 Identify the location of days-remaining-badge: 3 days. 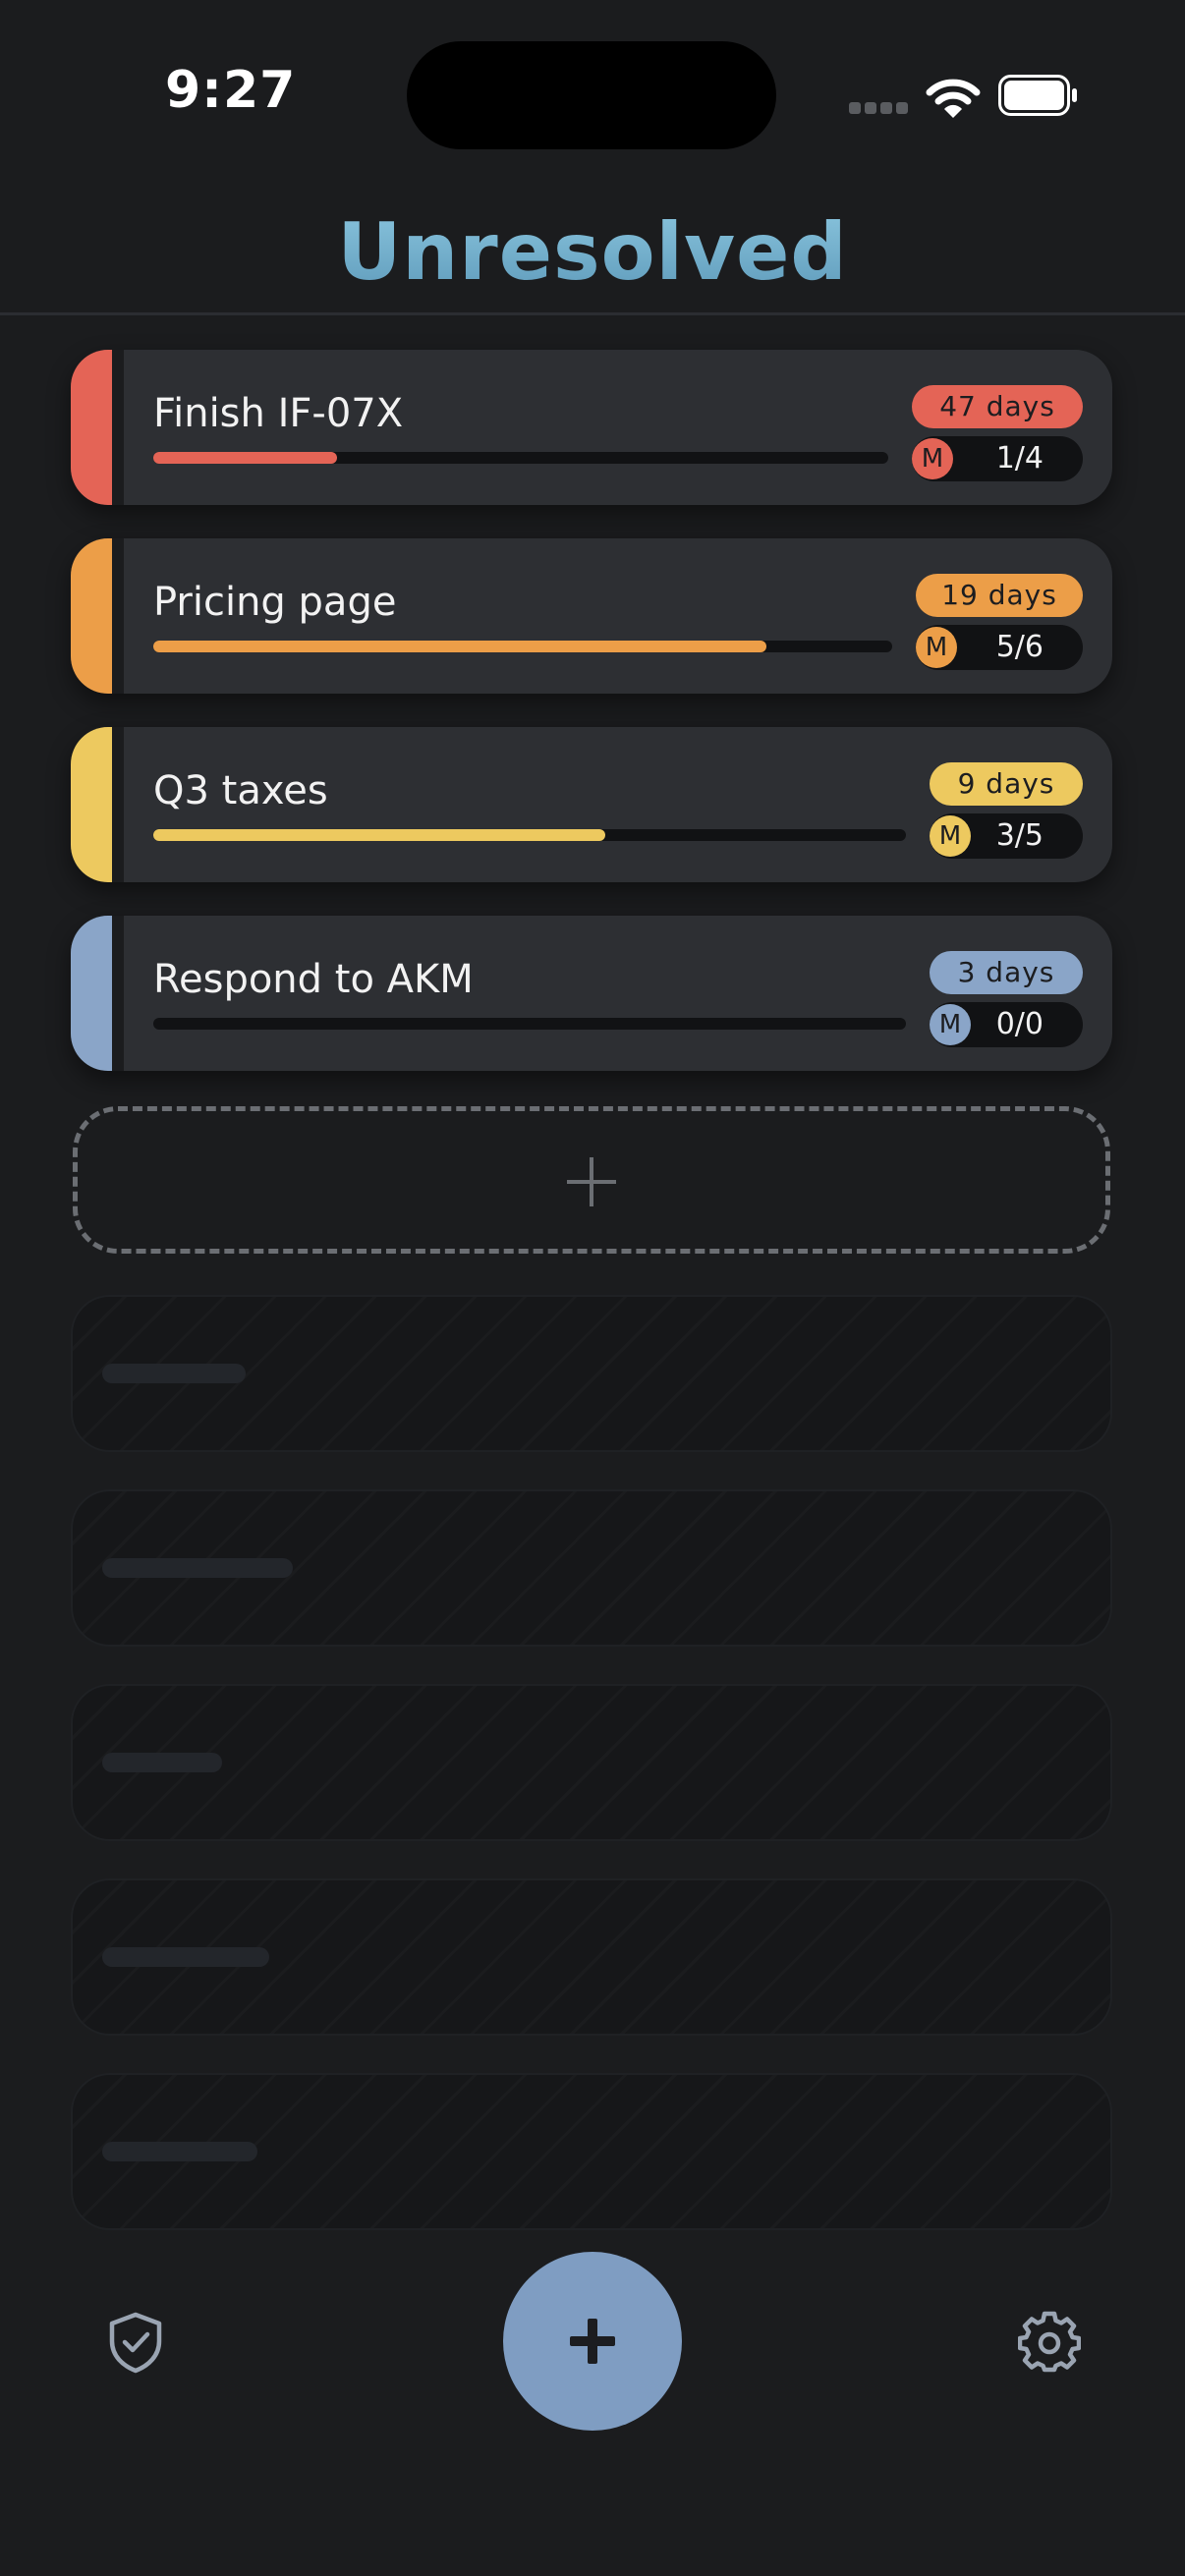
(1007, 972).